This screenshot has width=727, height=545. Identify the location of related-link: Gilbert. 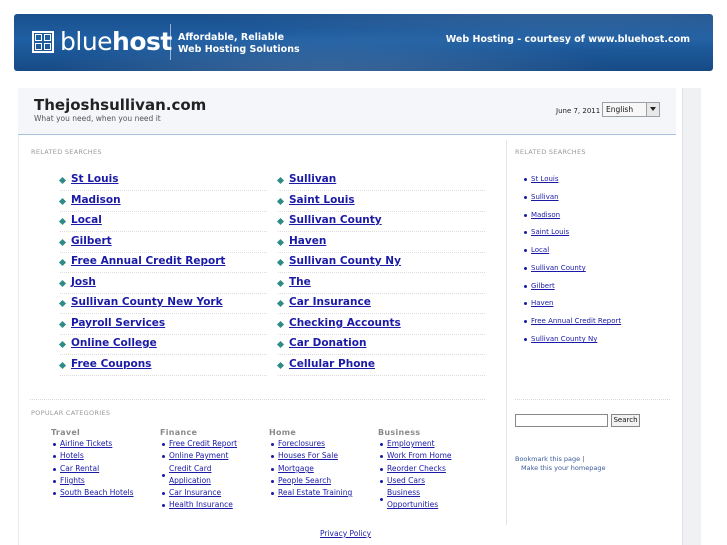
(91, 241).